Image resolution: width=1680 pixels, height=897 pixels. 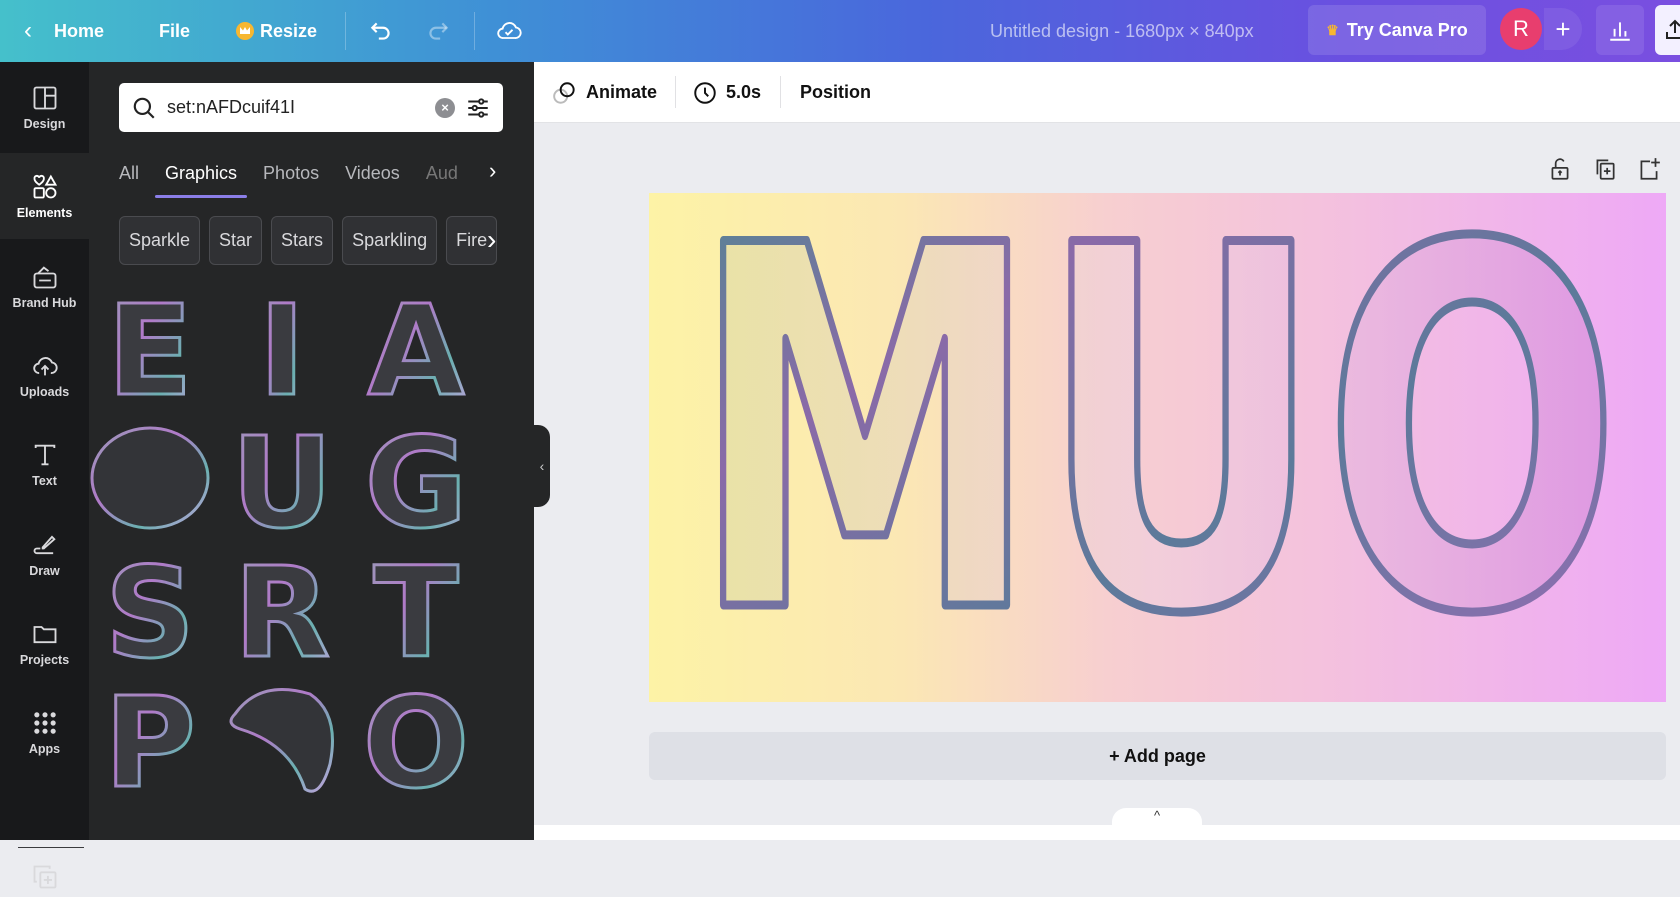 I want to click on file-menu: File, so click(x=174, y=31).